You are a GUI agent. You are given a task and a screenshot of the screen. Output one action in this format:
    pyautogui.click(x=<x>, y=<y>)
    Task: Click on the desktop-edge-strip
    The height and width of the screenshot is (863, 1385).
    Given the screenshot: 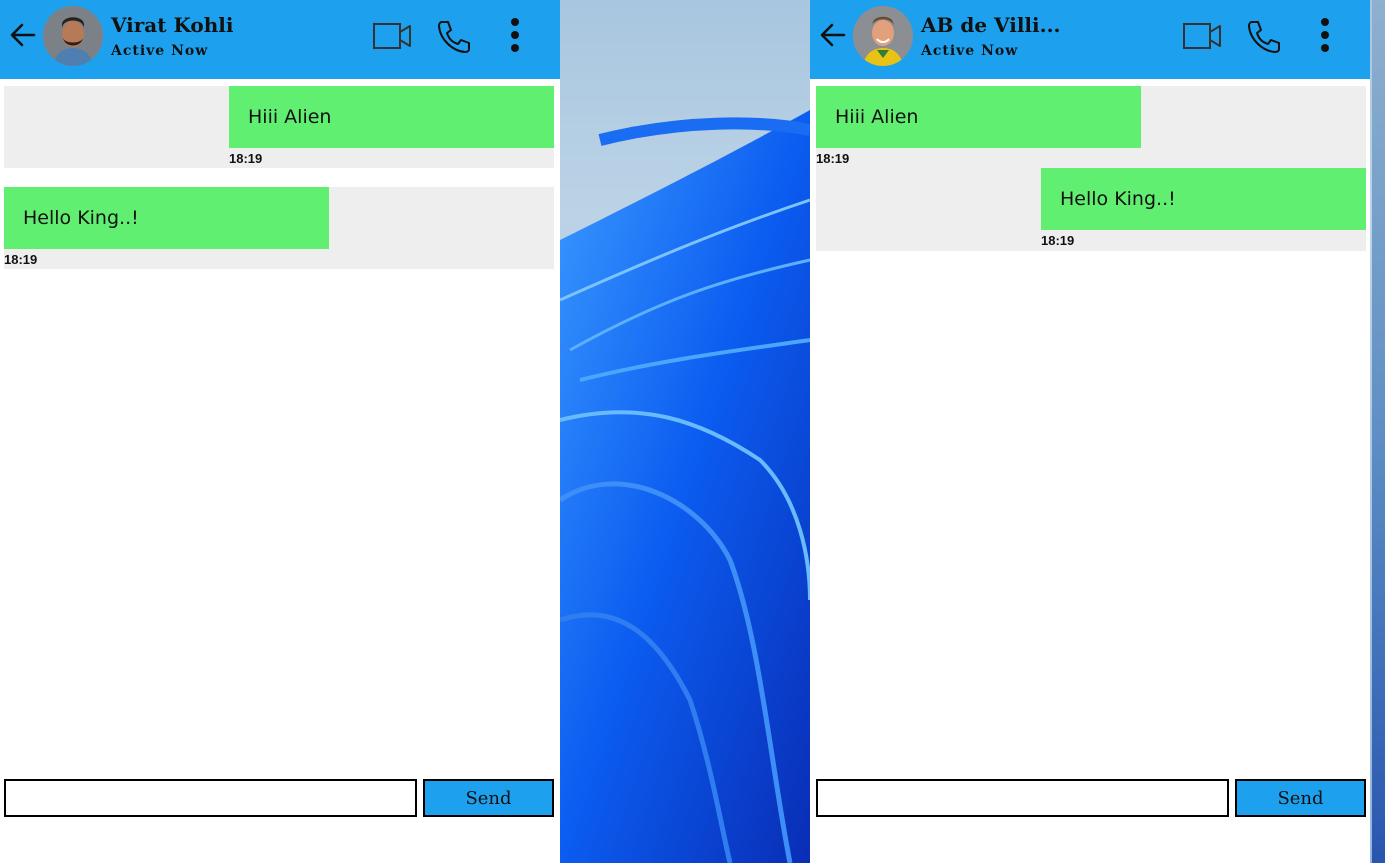 What is the action you would take?
    pyautogui.click(x=1378, y=431)
    